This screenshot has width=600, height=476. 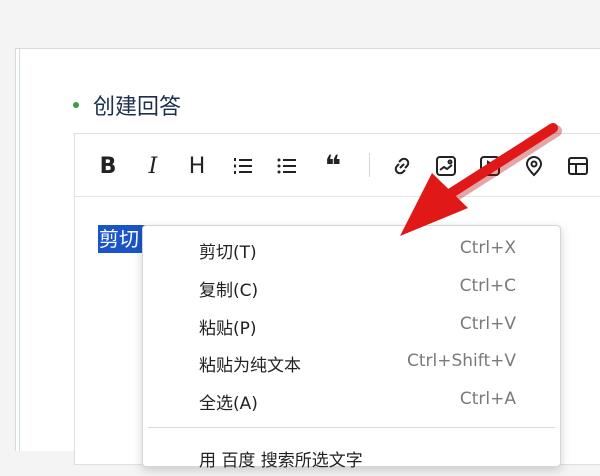 I want to click on location-button, so click(x=534, y=166).